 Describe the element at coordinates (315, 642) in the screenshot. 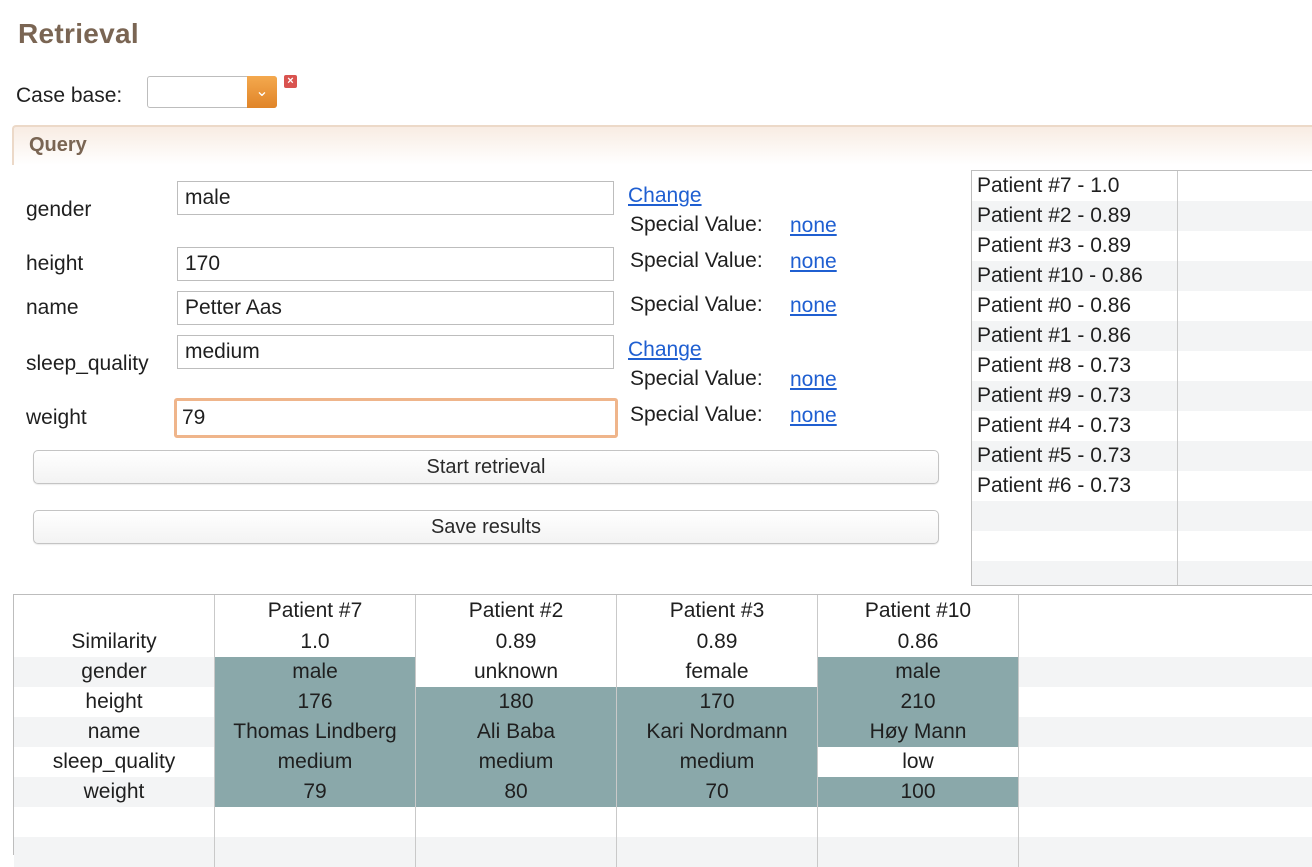

I see `comparison-cell: 1.0` at that location.